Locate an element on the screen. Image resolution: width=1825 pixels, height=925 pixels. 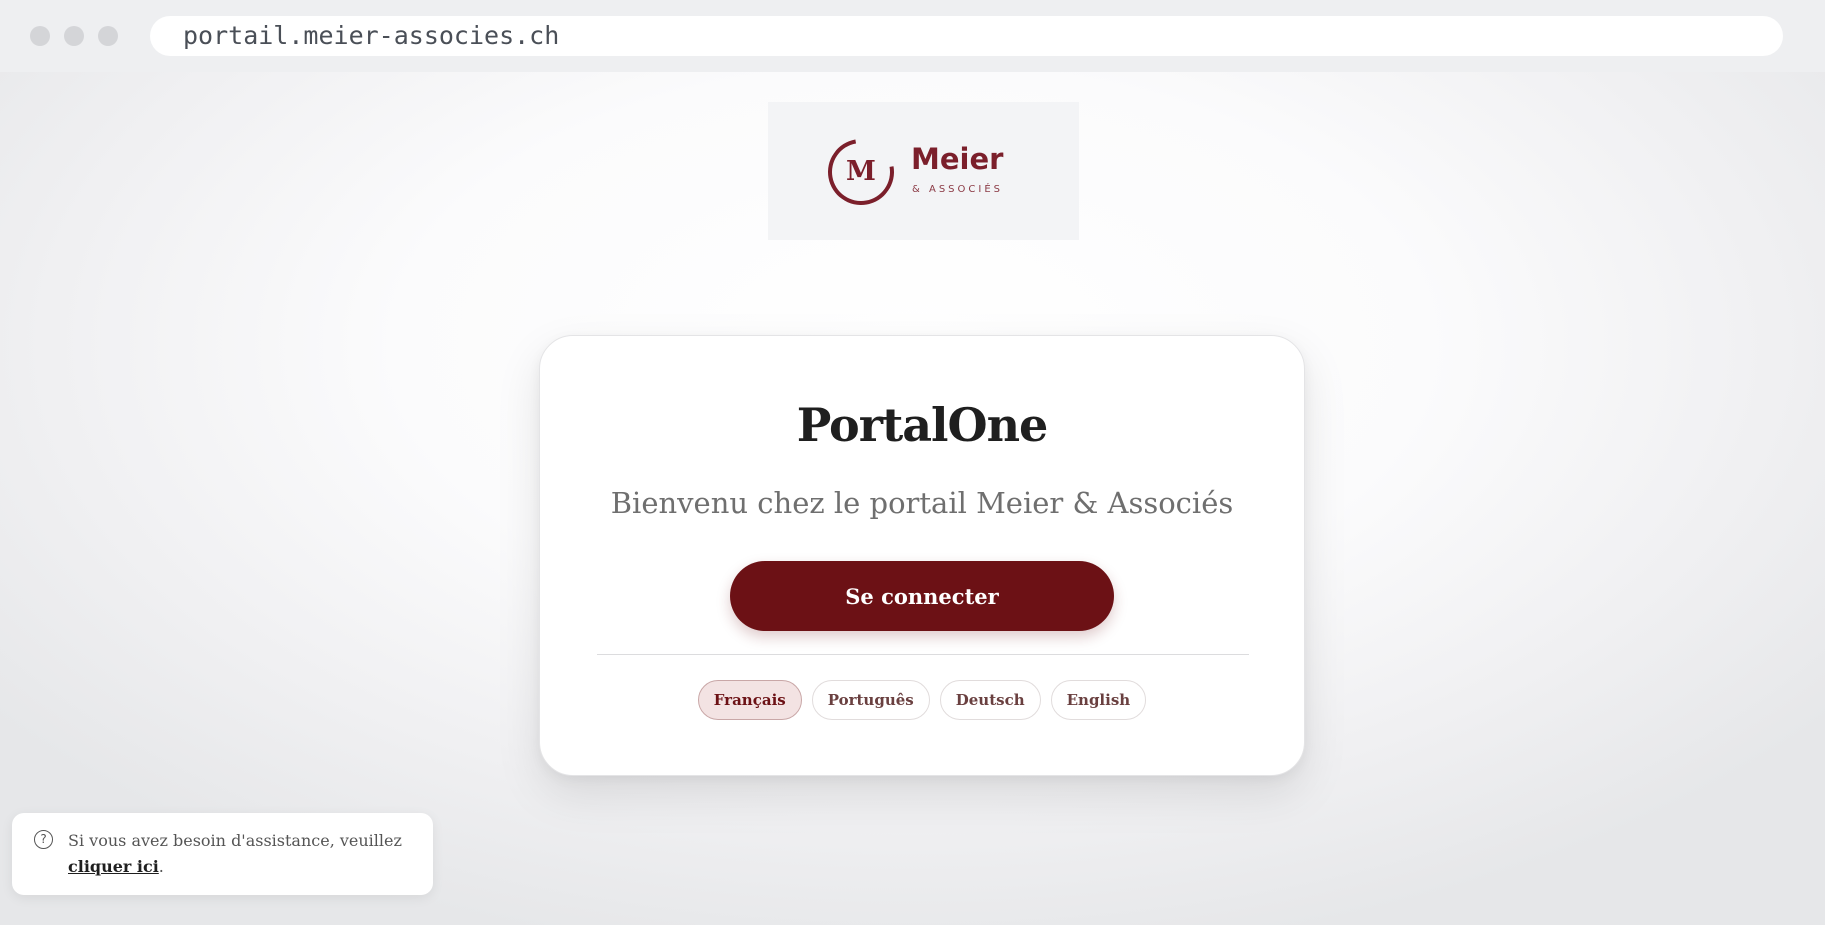
language-selector: Français Português Deutsch English is located at coordinates (922, 700).